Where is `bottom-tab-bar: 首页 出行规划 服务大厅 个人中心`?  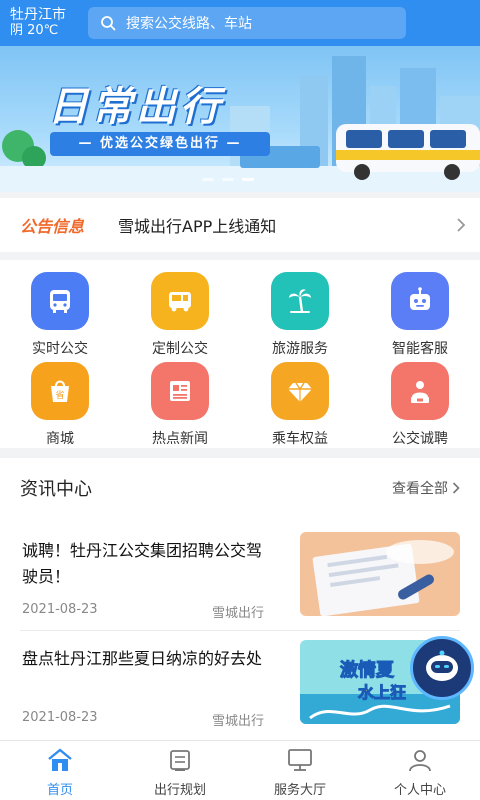
bottom-tab-bar: 首页 出行规划 服务大厅 个人中心 is located at coordinates (240, 770).